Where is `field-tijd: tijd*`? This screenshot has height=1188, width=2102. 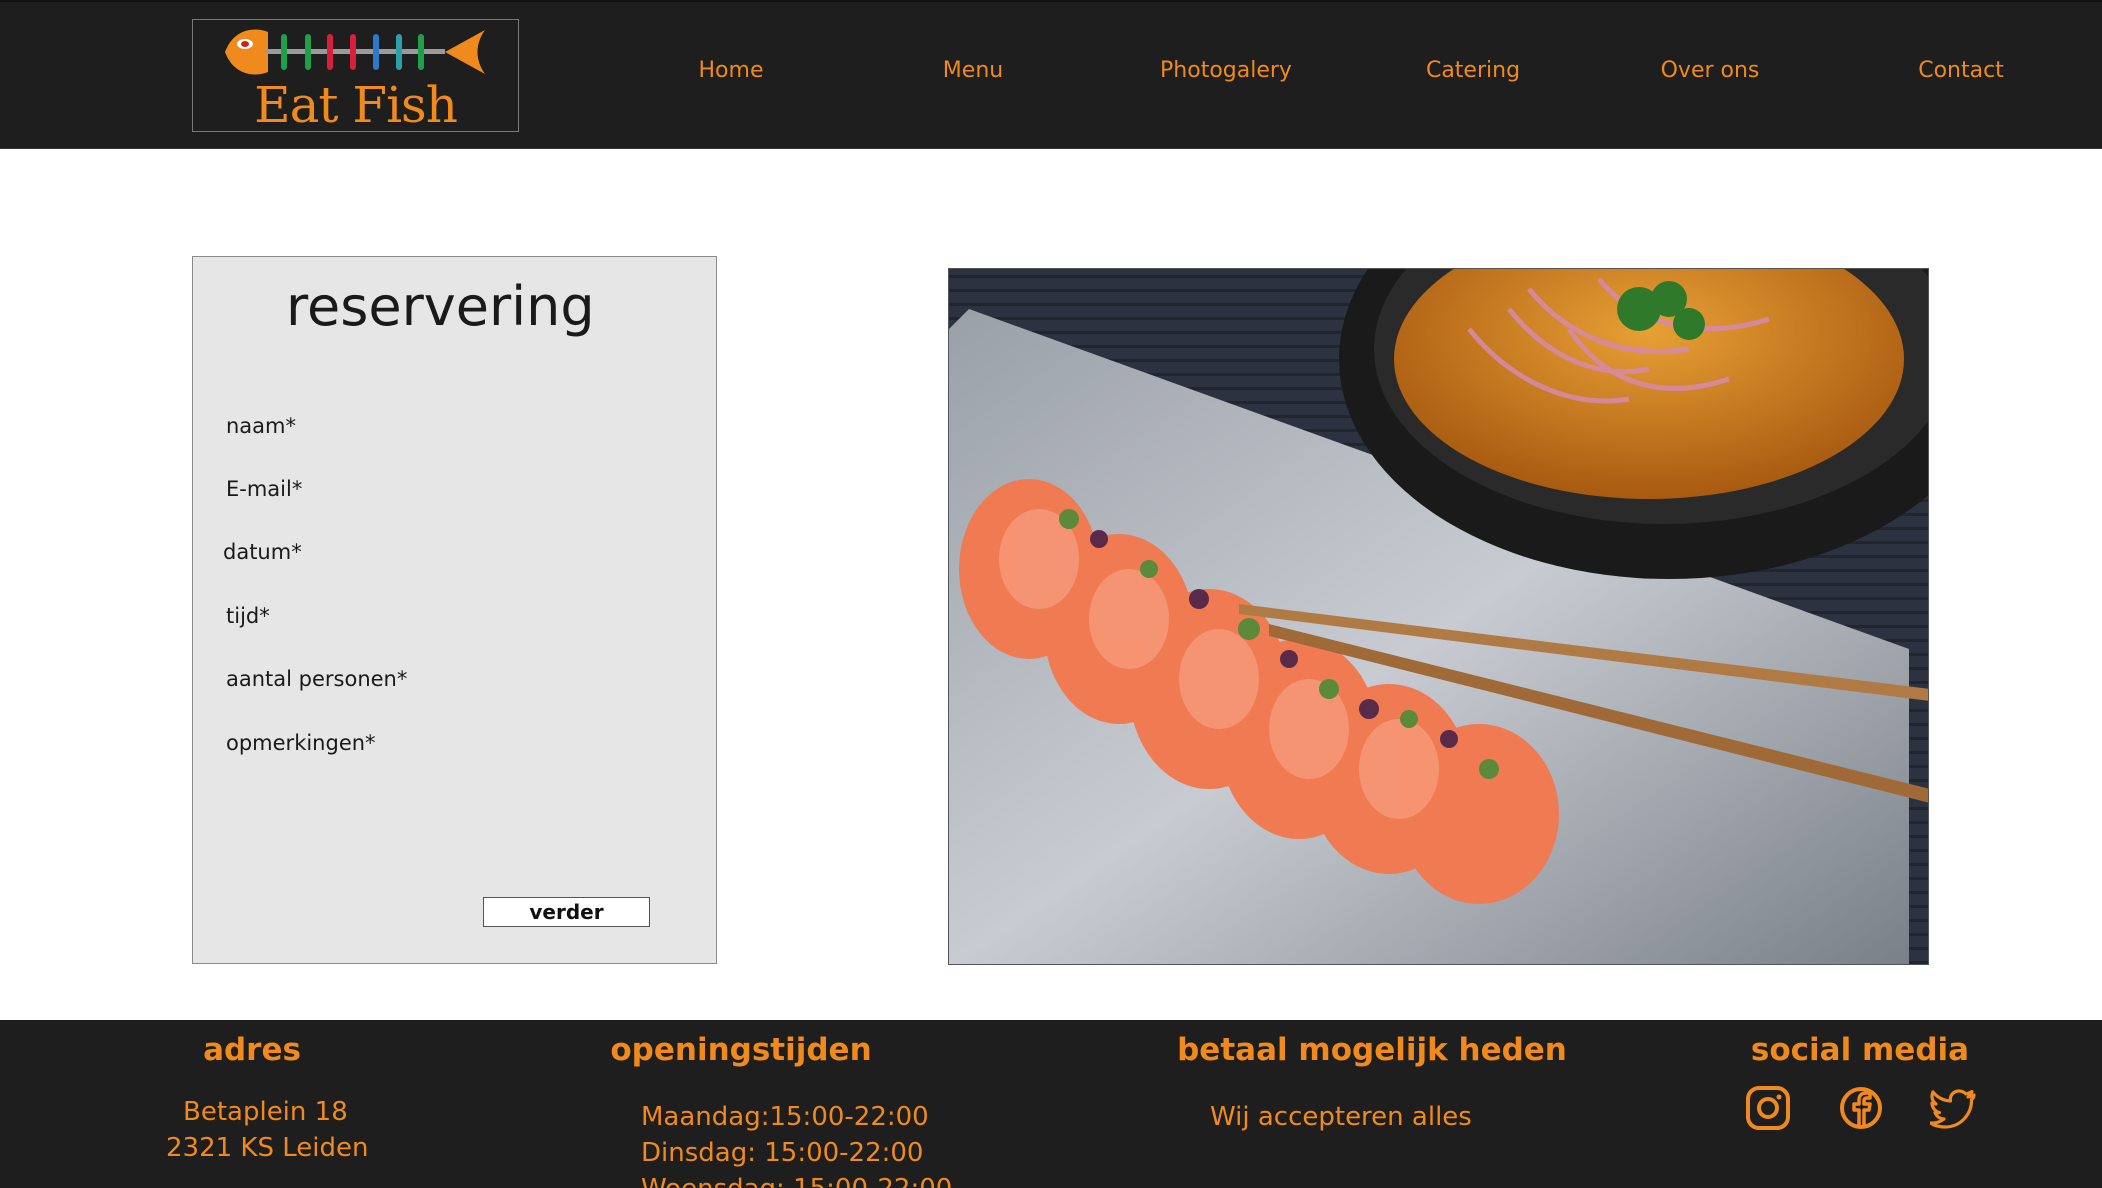 field-tijd: tijd* is located at coordinates (248, 616).